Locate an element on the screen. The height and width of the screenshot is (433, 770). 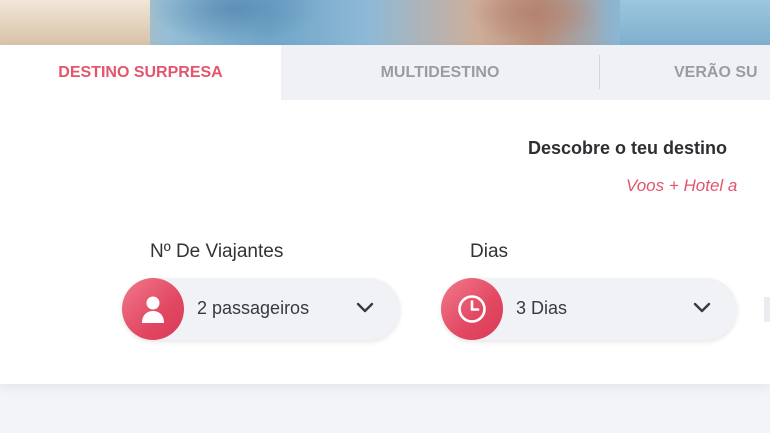
clock-icon is located at coordinates (472, 309).